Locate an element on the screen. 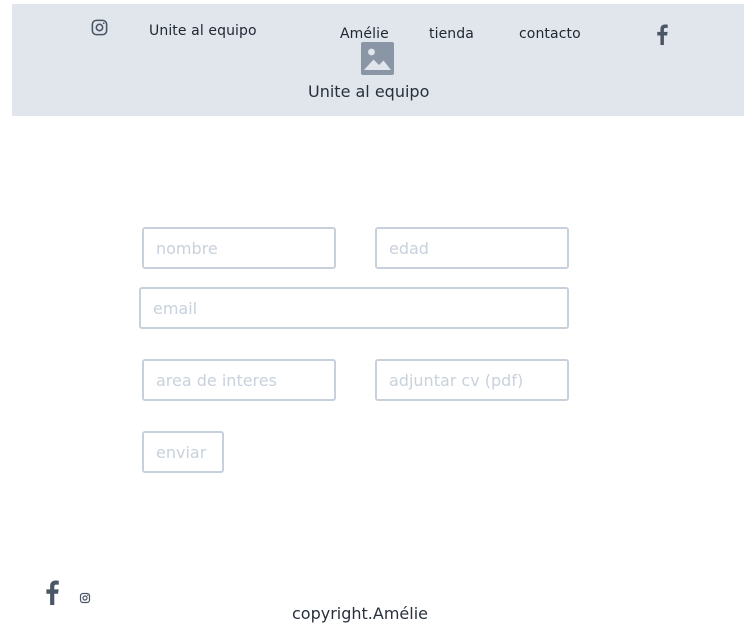 This screenshot has width=756, height=640. nav-link-tienda: tienda is located at coordinates (451, 34).